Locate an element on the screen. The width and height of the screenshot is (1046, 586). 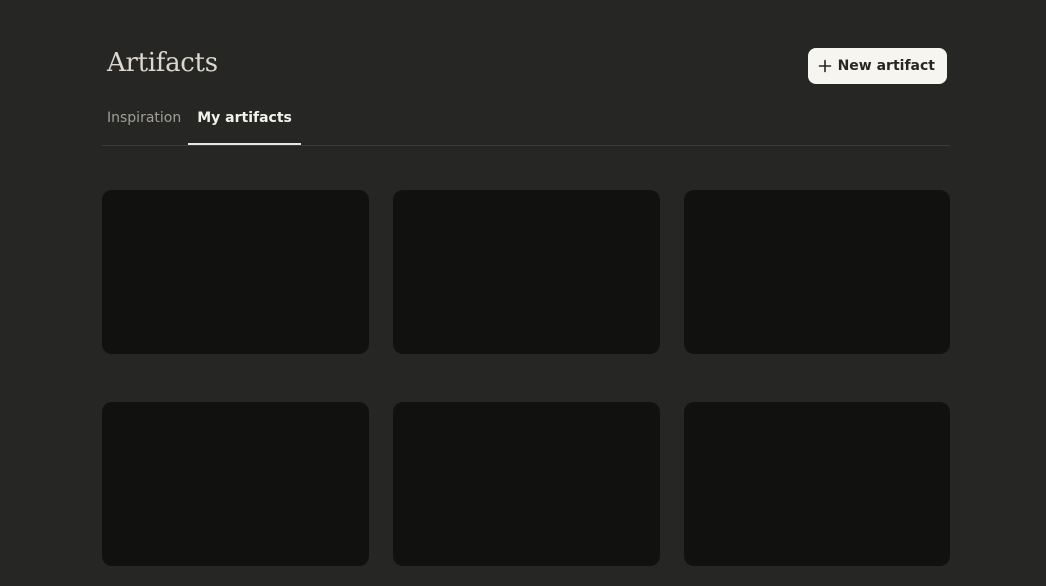
page-title: Artifacts is located at coordinates (162, 63).